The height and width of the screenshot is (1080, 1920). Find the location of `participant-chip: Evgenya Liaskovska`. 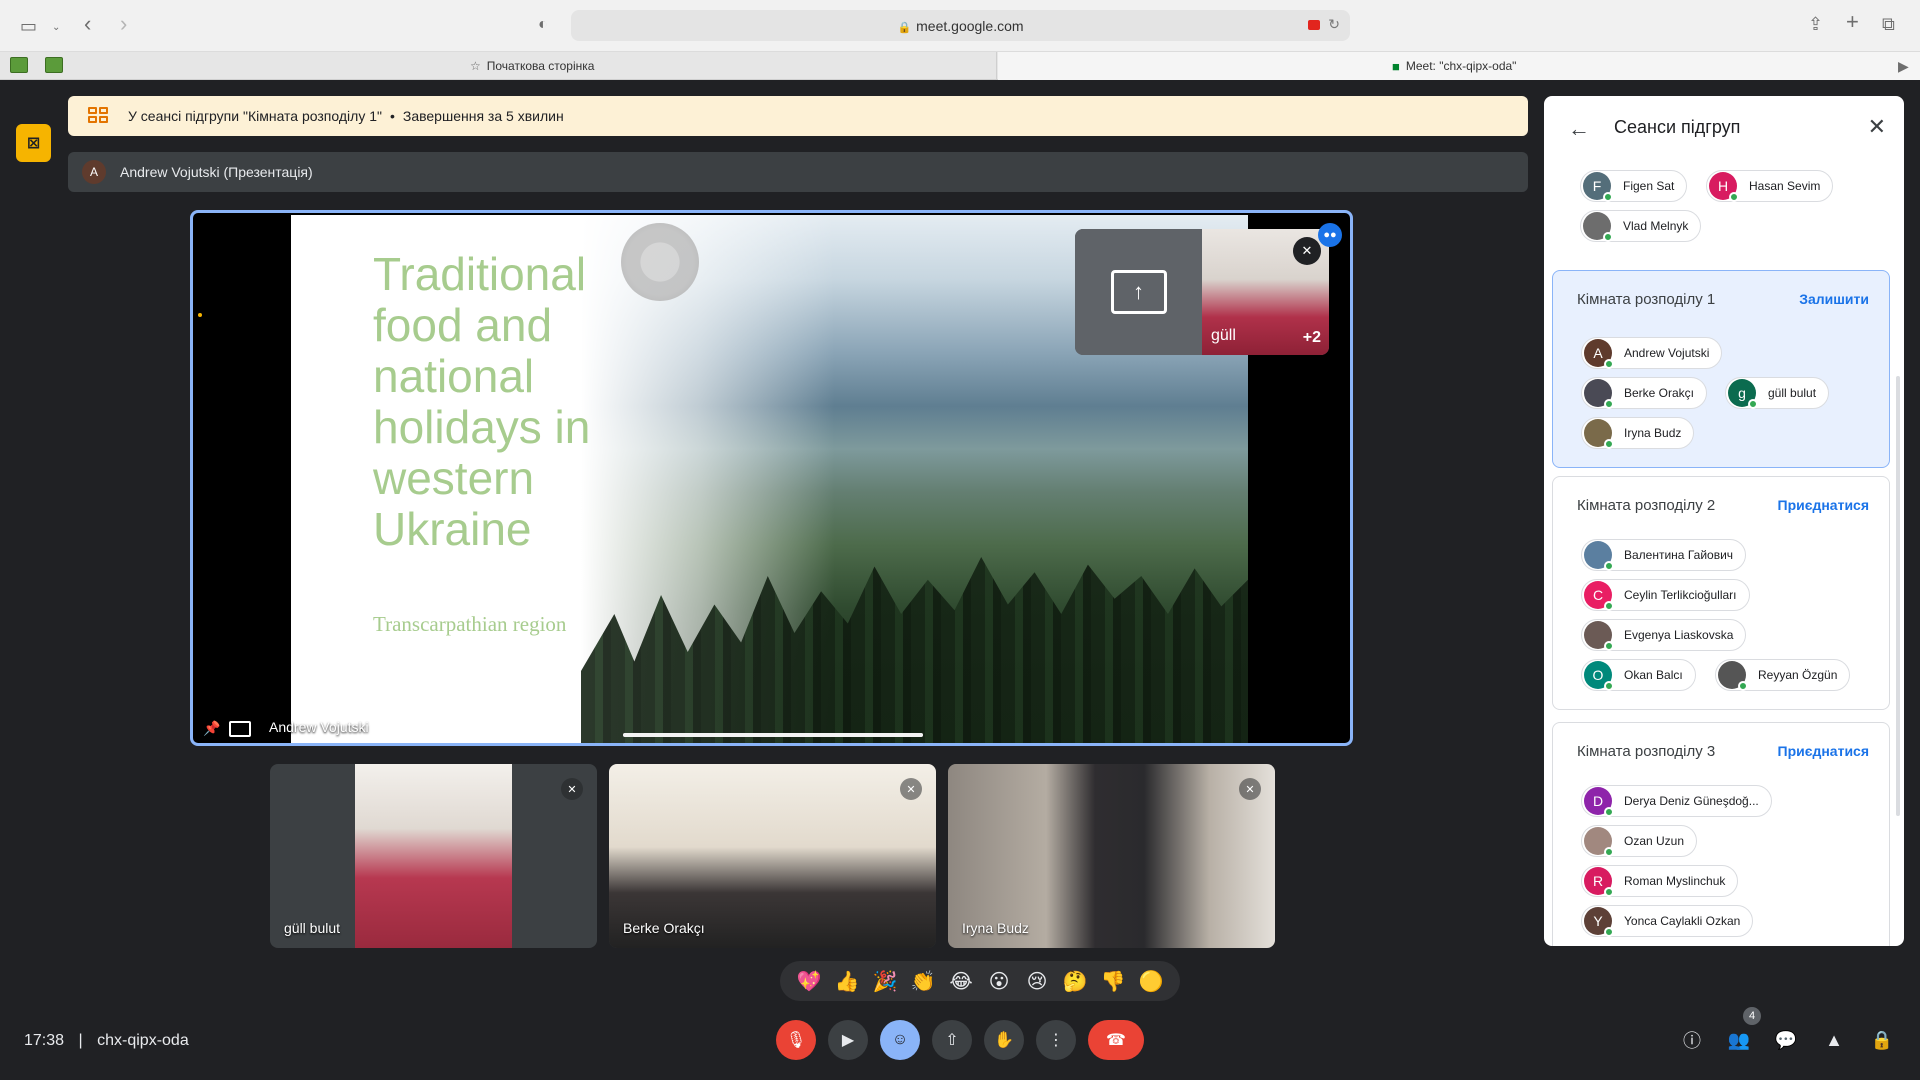

participant-chip: Evgenya Liaskovska is located at coordinates (1664, 635).